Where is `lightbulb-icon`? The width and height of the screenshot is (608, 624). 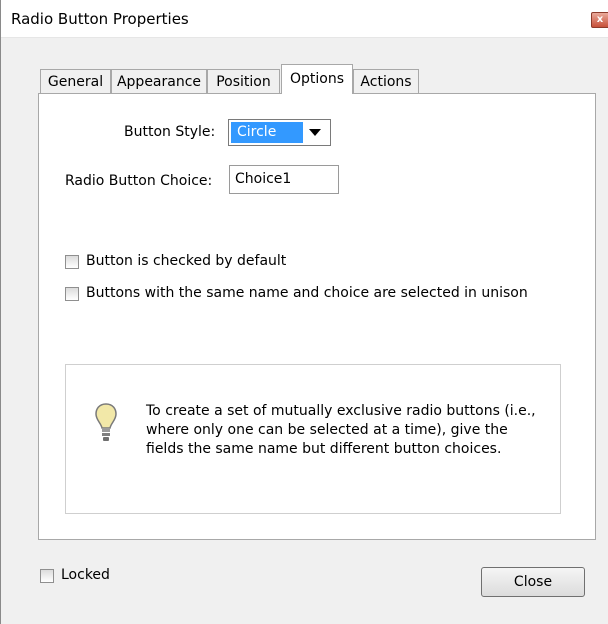
lightbulb-icon is located at coordinates (106, 422).